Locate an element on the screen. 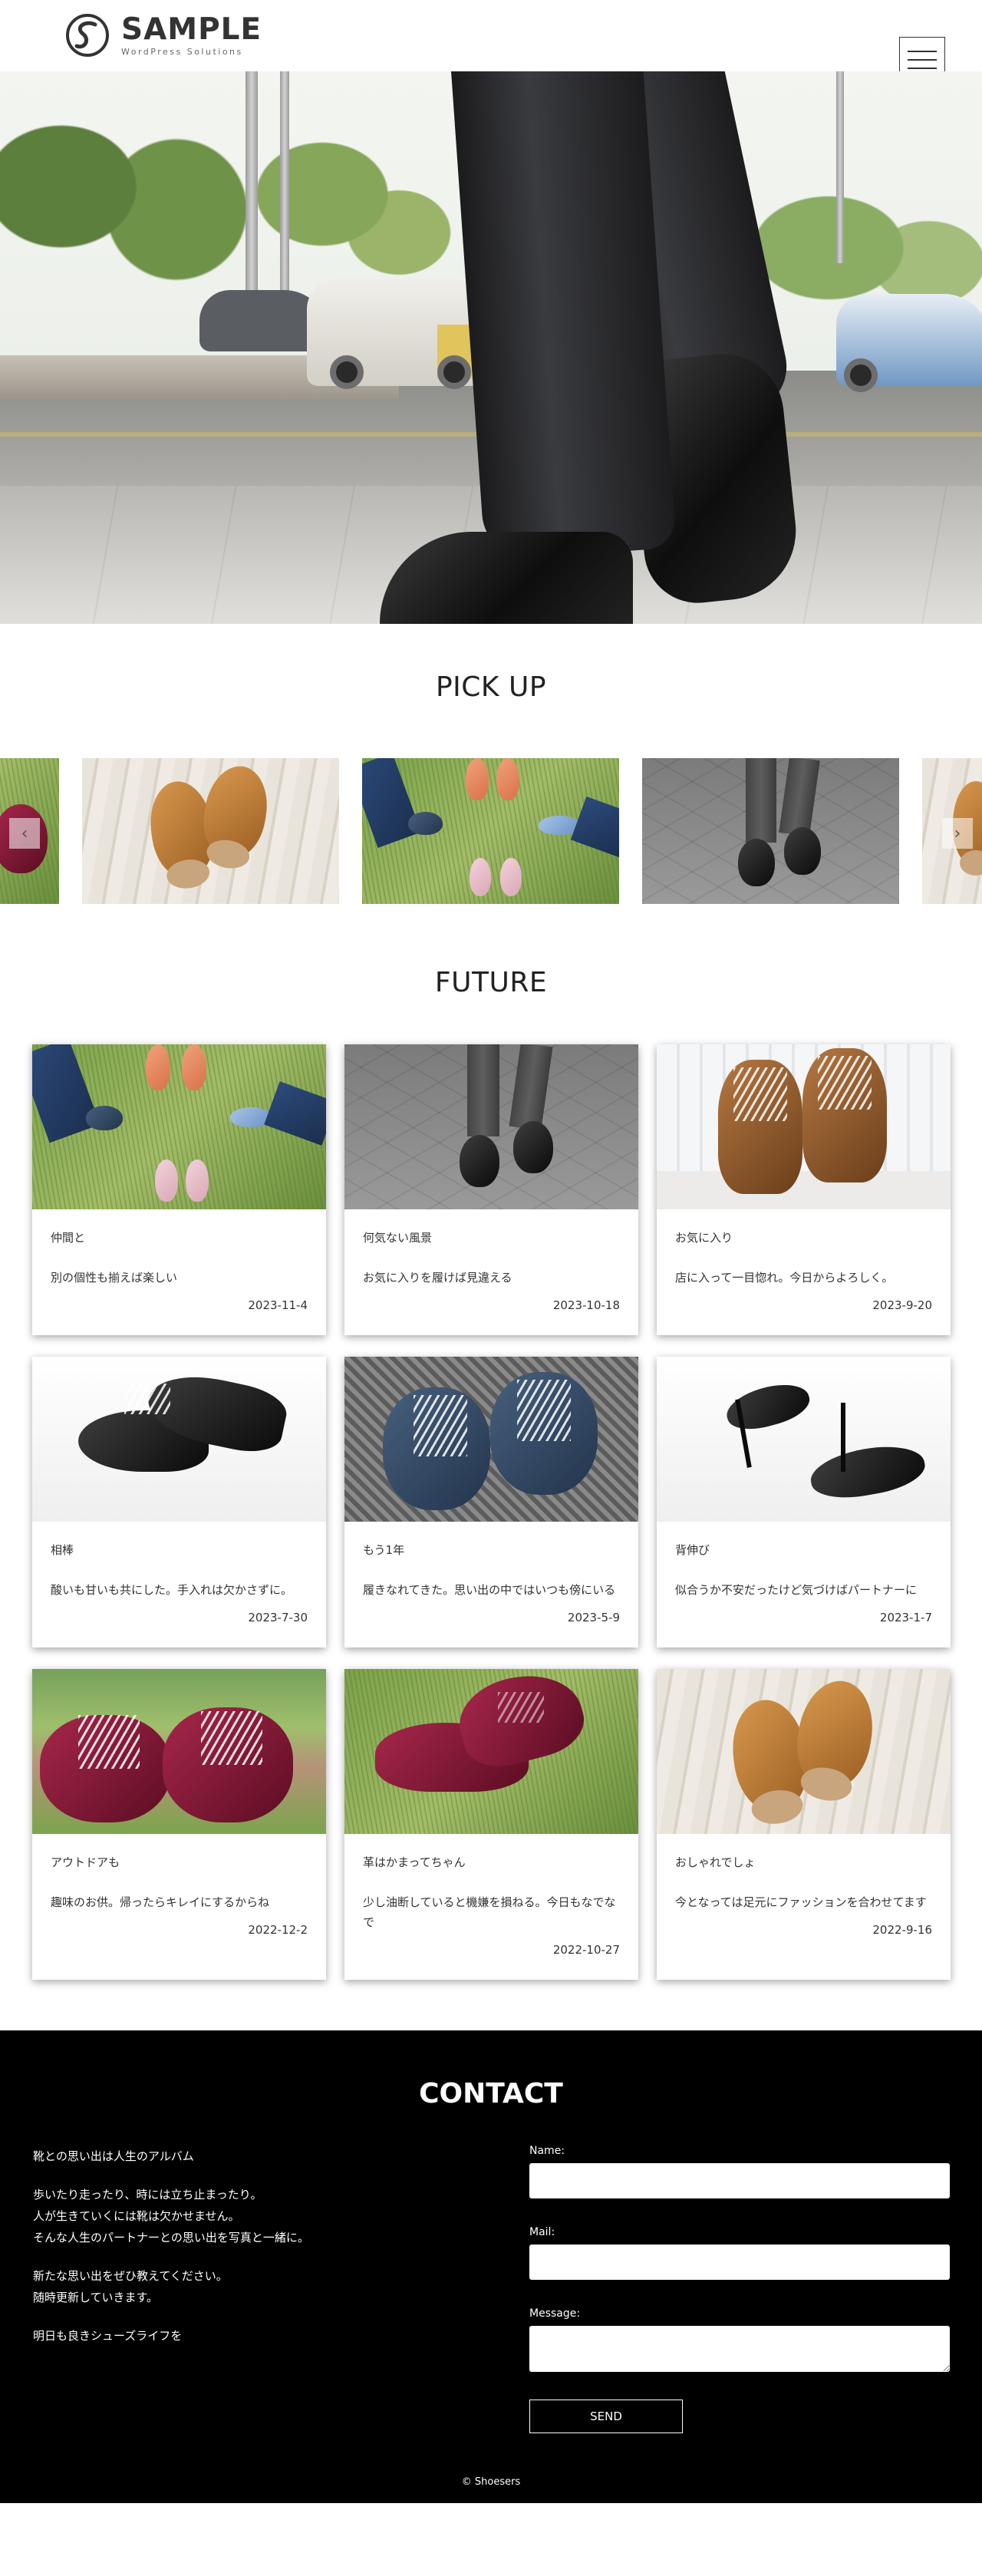  post-card-excerpt: 少し油断していると機嫌を損ねる。今日もなでなで is located at coordinates (489, 1912).